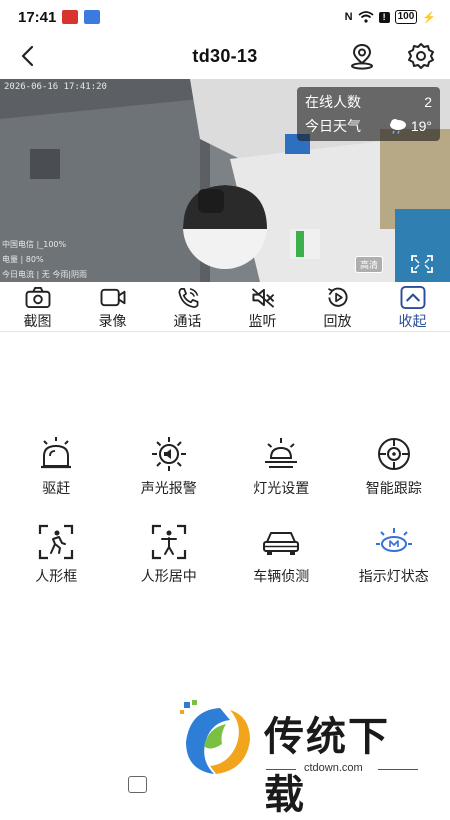 This screenshot has height=820, width=450. Describe the element at coordinates (333, 126) in the screenshot. I see `weather-label: 今日天气` at that location.